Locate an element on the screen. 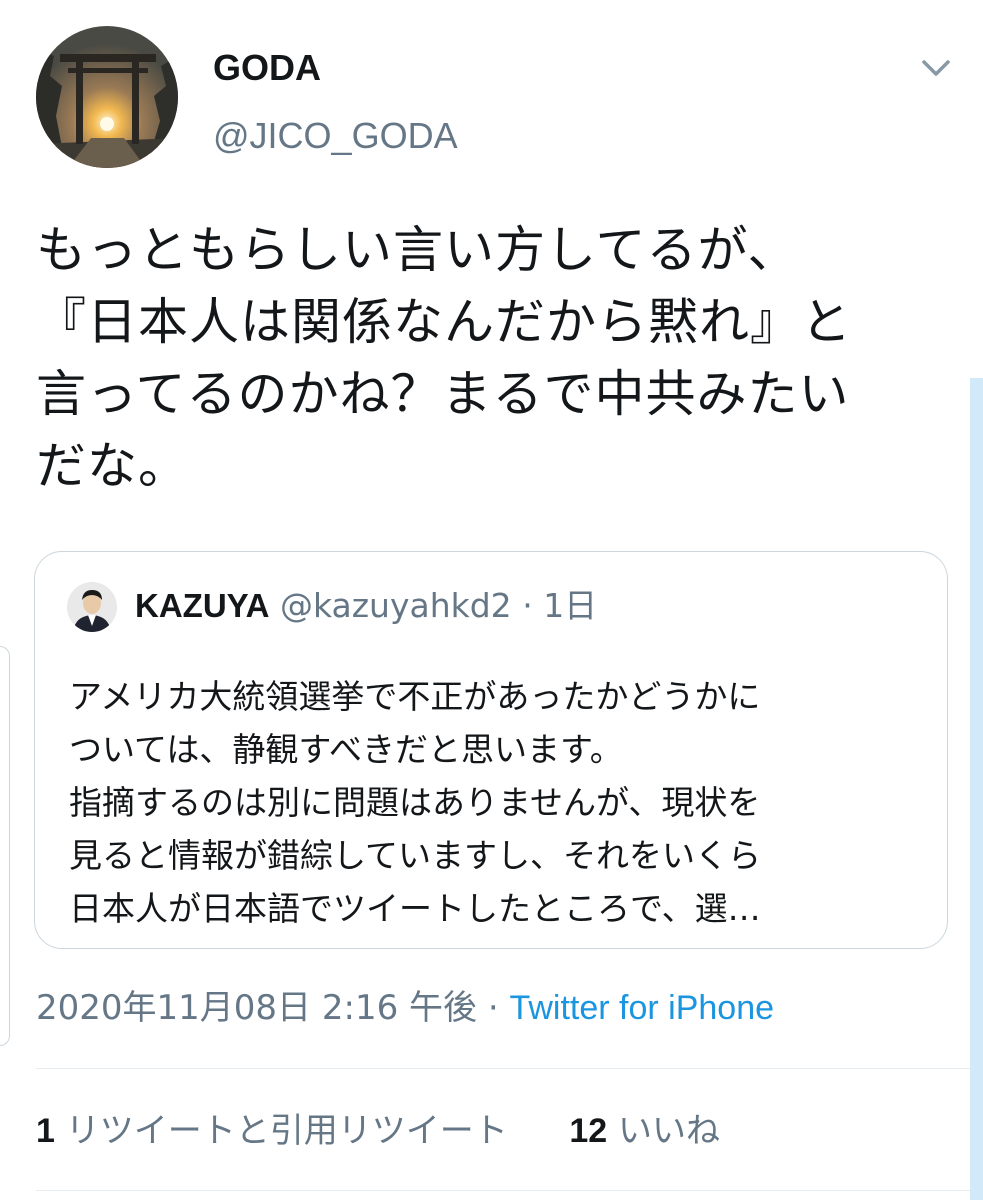 This screenshot has height=1200, width=983. author-handle: @JICO_GODA is located at coordinates (335, 136).